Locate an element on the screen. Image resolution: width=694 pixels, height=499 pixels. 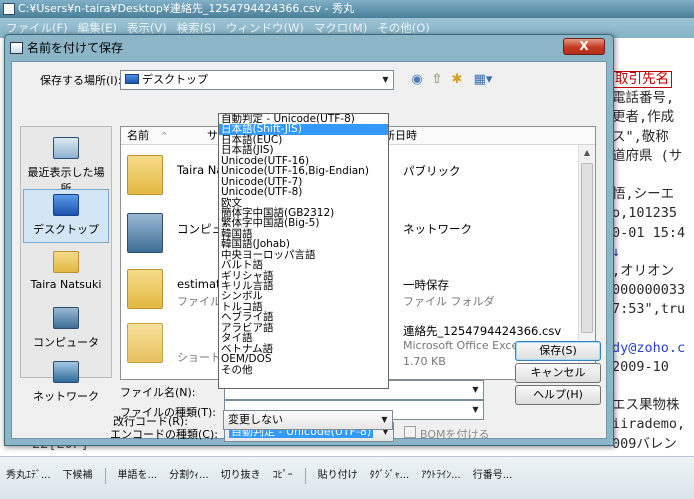
place-user: Taira Natsuki is located at coordinates (66, 274).